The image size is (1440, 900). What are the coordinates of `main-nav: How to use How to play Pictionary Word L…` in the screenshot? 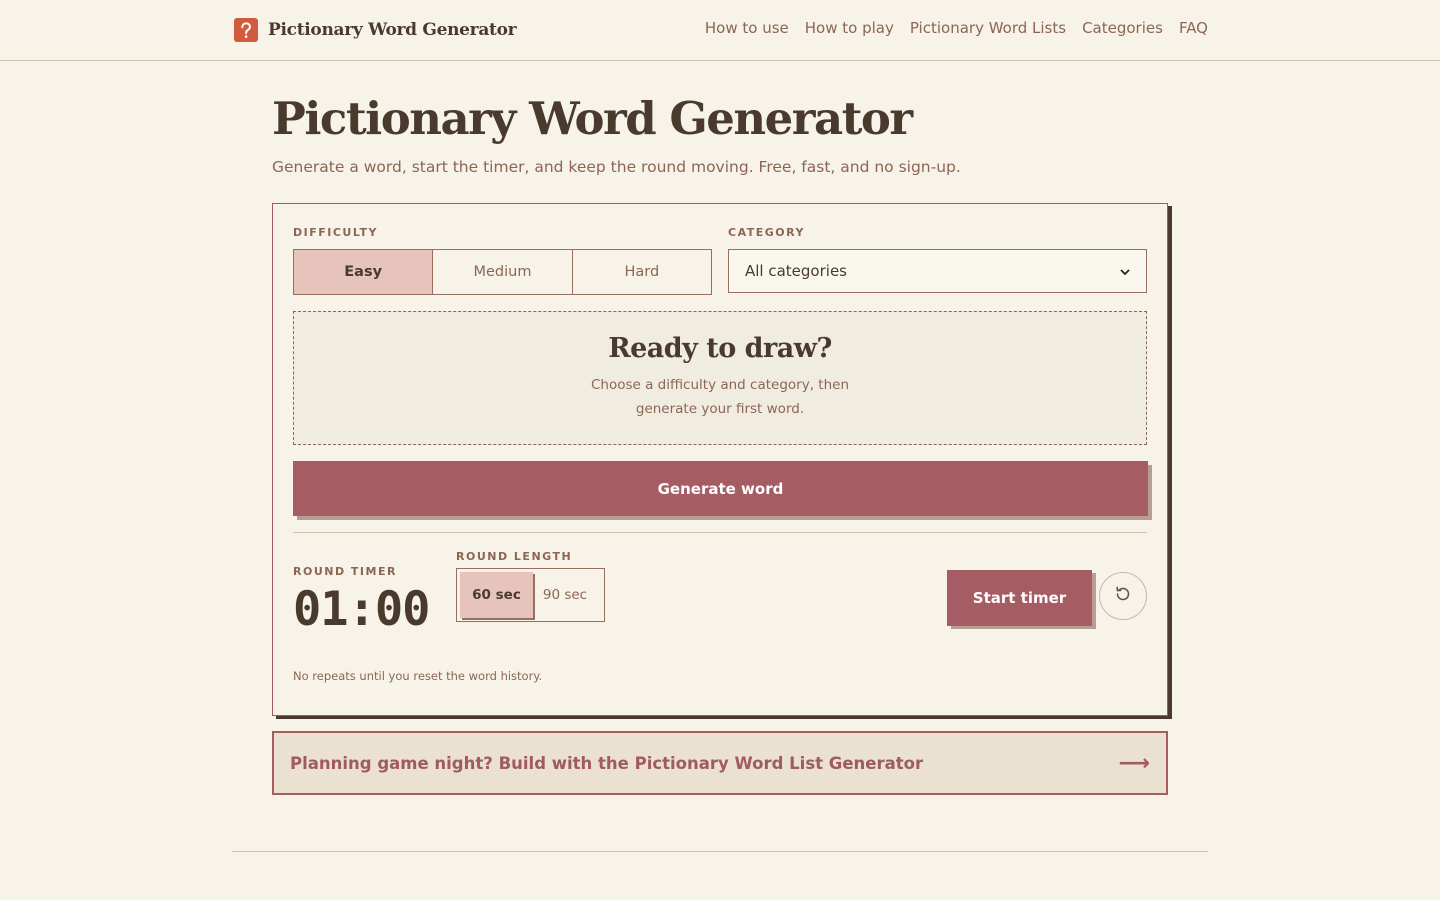 It's located at (956, 28).